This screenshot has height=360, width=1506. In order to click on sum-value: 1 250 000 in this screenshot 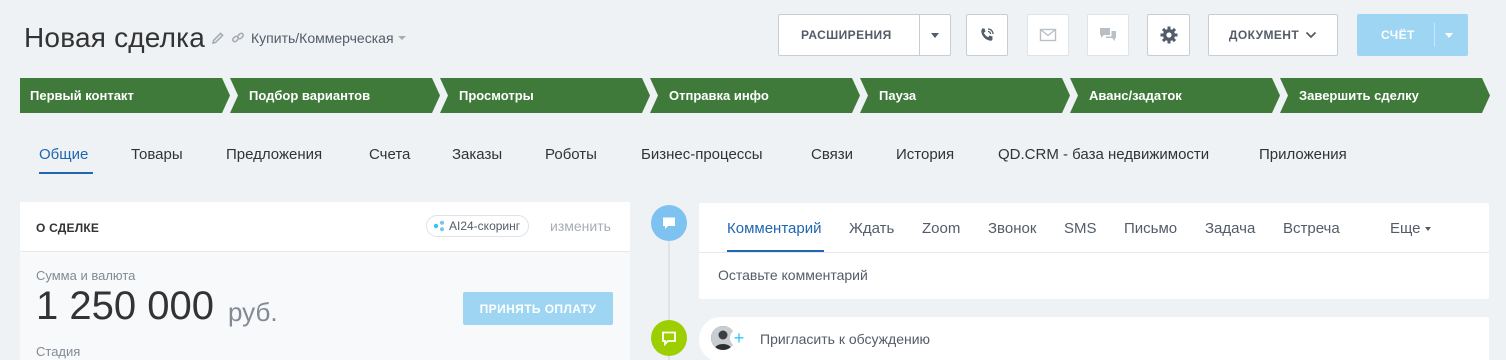, I will do `click(125, 306)`.